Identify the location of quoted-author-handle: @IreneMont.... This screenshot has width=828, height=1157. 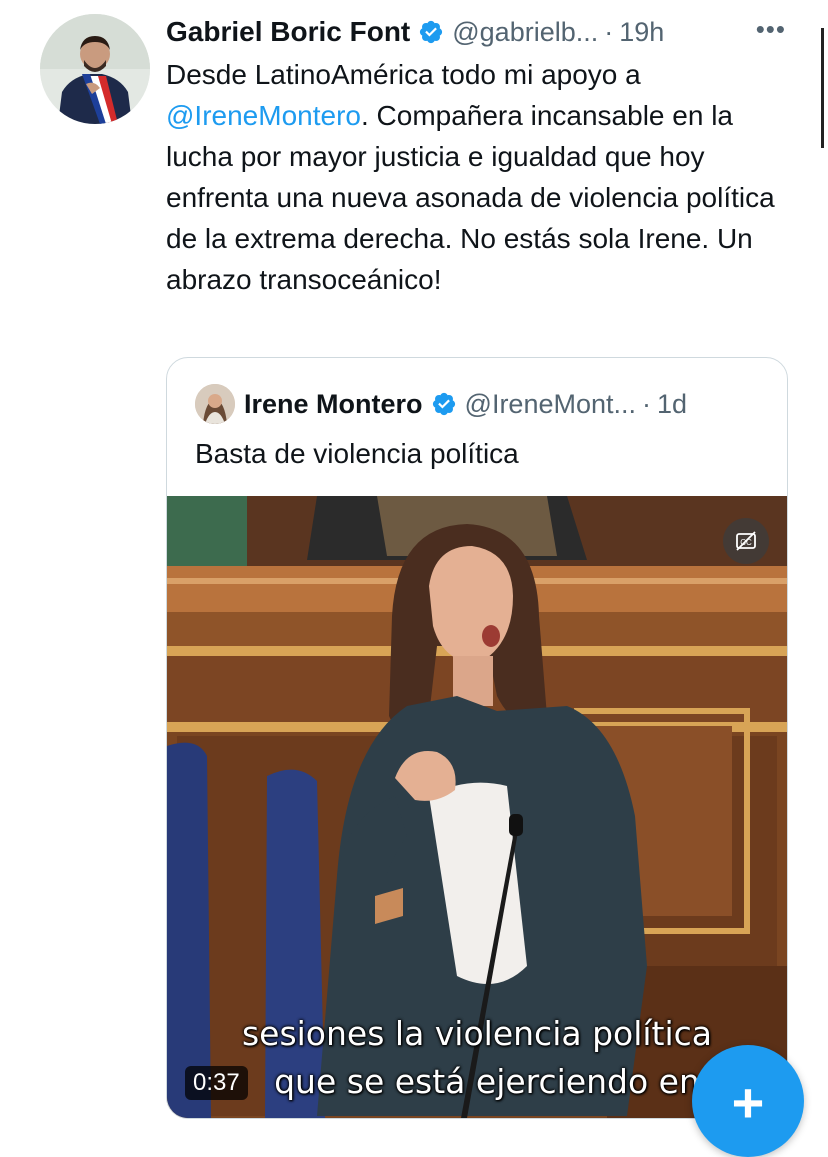
(550, 404).